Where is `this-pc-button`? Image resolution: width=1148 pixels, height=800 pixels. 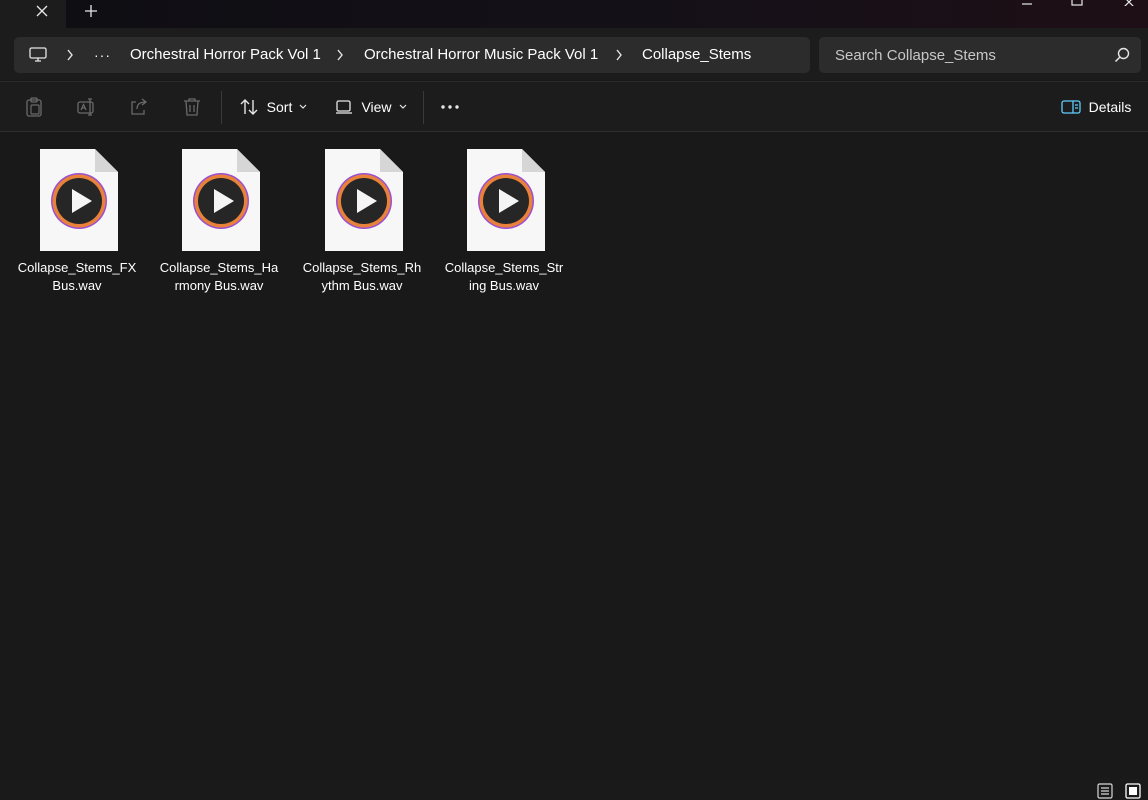 this-pc-button is located at coordinates (38, 55).